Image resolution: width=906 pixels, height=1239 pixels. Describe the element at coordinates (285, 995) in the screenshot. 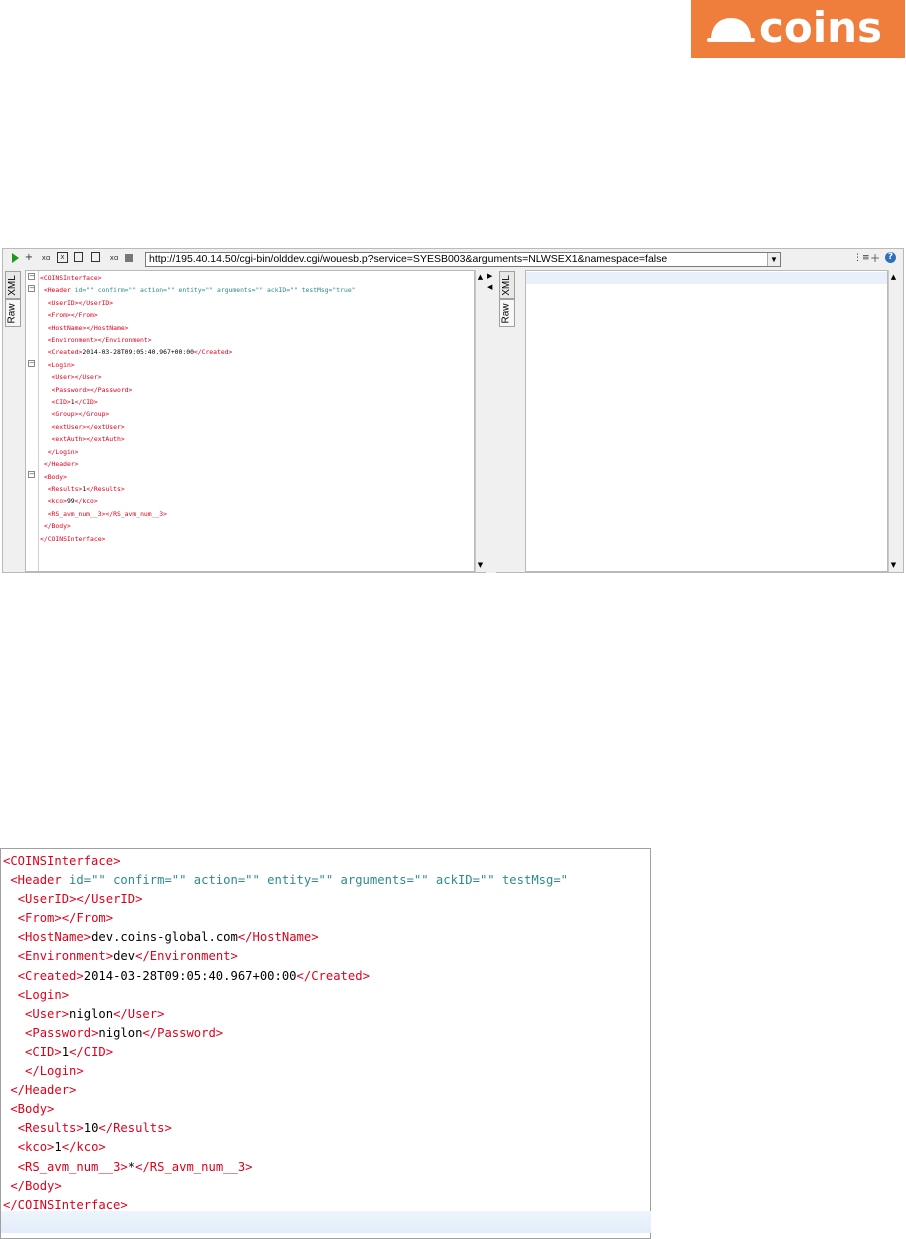

I see `xml-line: <Login>` at that location.